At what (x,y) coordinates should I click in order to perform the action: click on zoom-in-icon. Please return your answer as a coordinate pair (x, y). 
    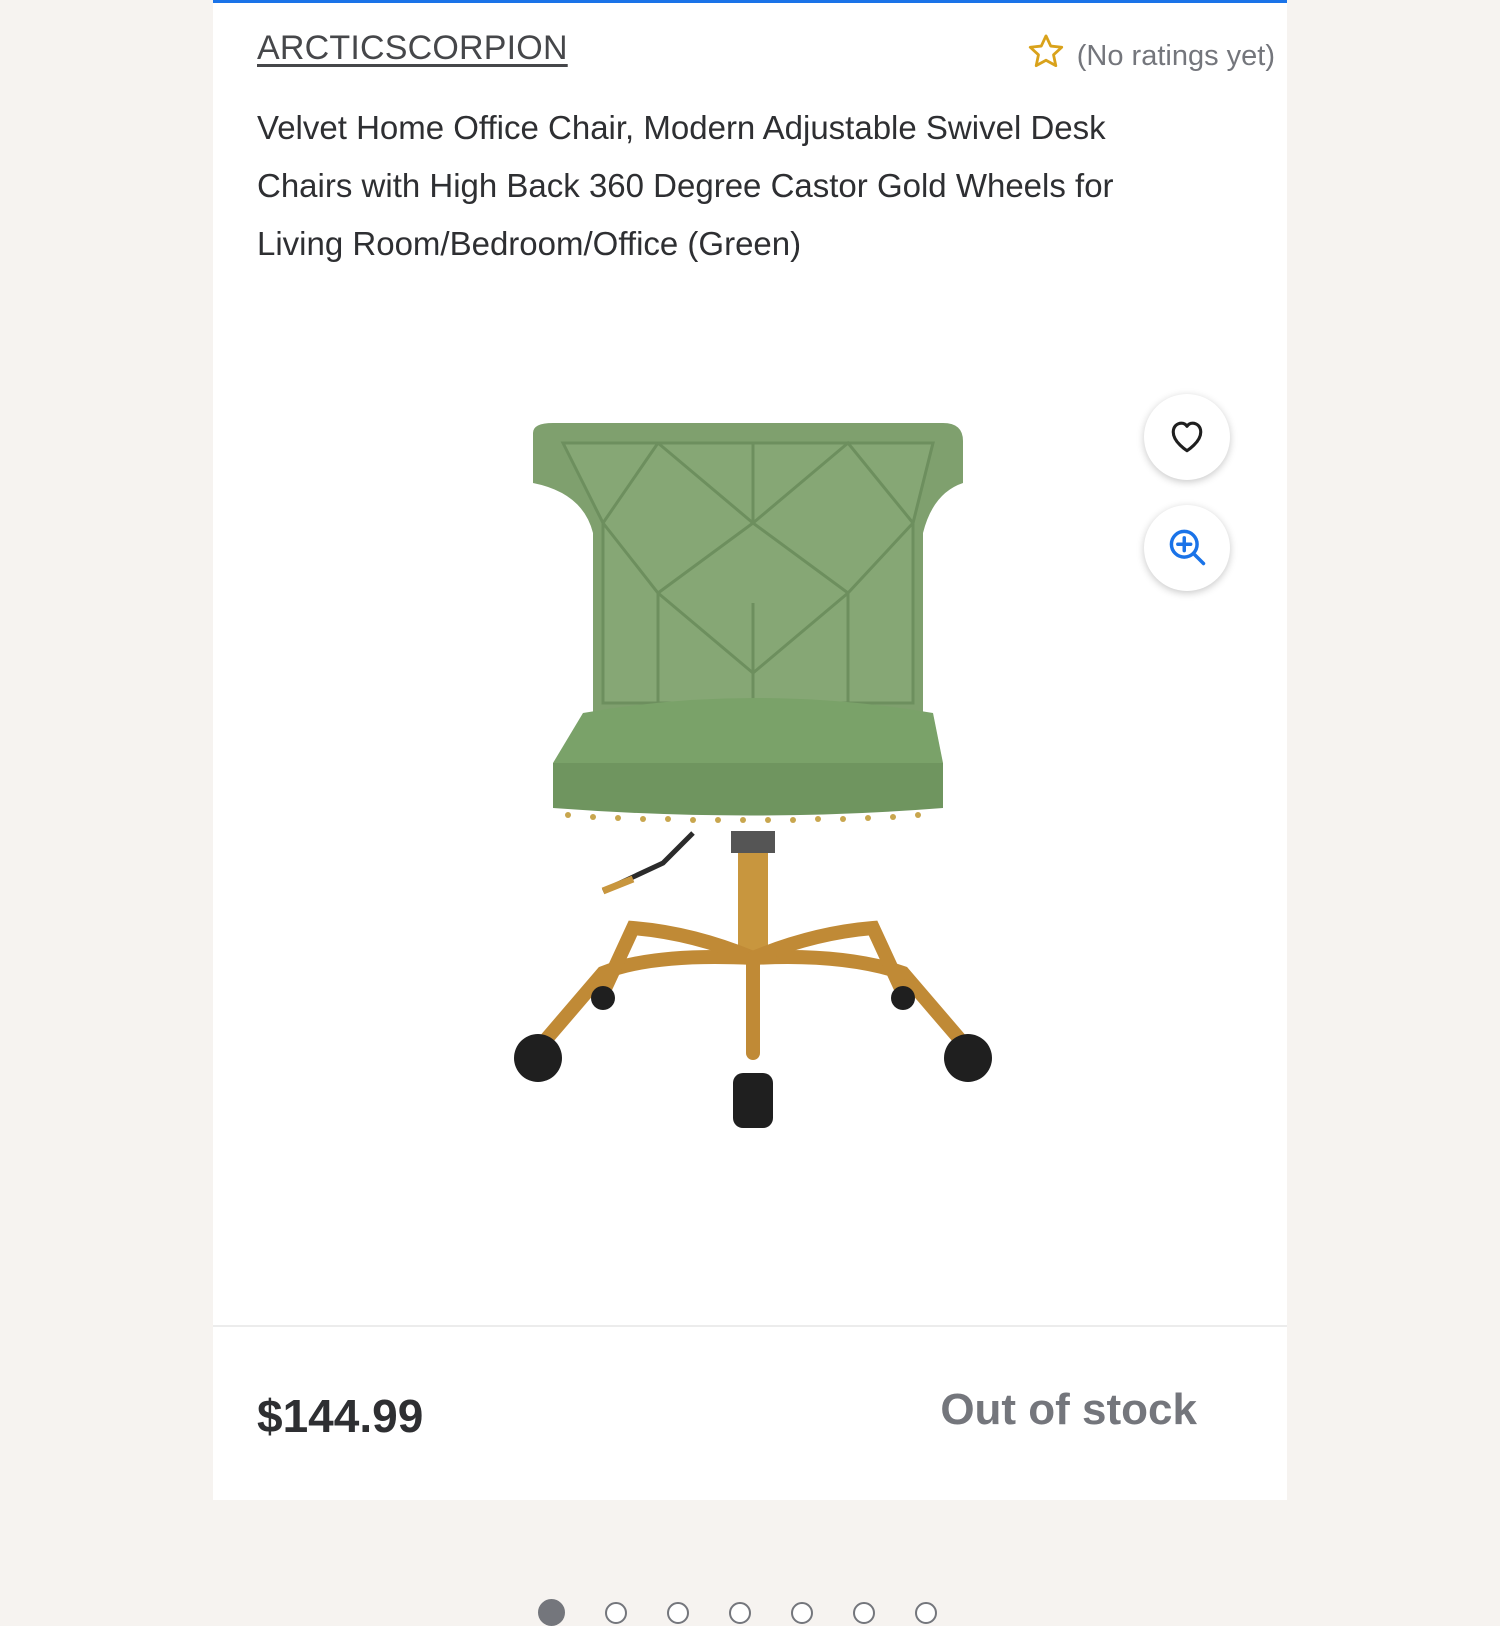
    Looking at the image, I should click on (1187, 548).